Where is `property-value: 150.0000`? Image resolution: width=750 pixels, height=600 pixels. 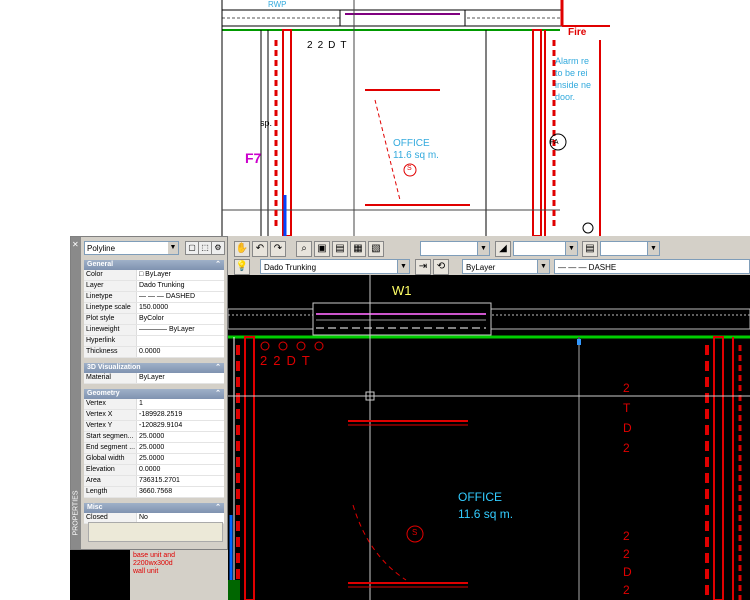 property-value: 150.0000 is located at coordinates (154, 307).